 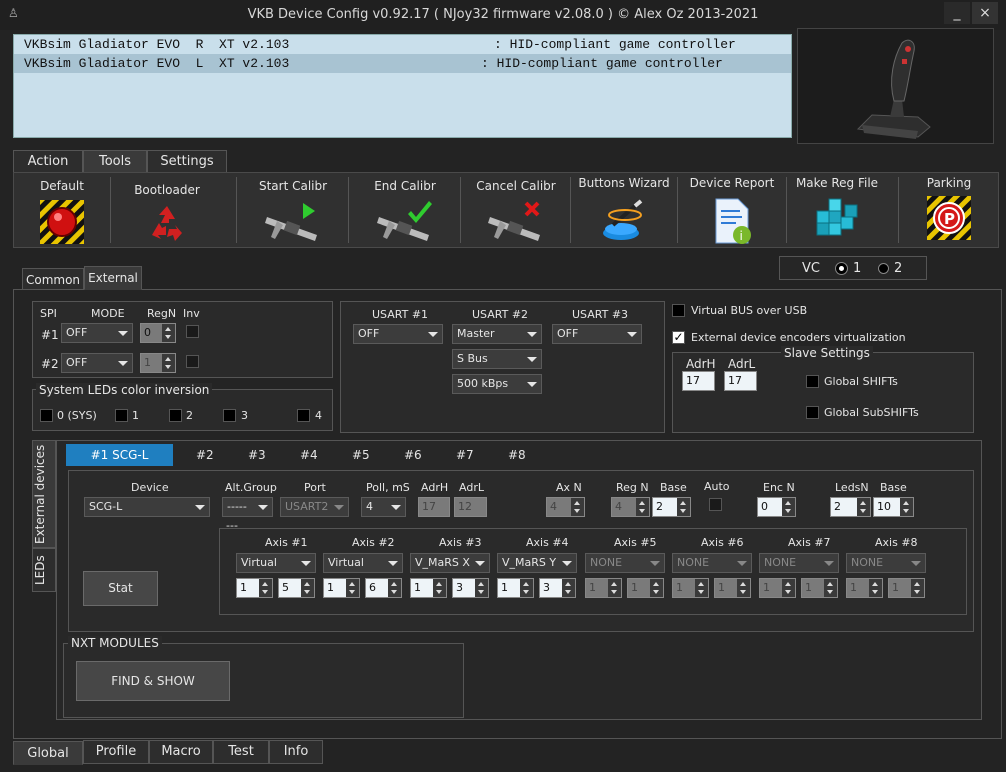 I want to click on end-calibr-button: End Calibr, so click(x=405, y=210).